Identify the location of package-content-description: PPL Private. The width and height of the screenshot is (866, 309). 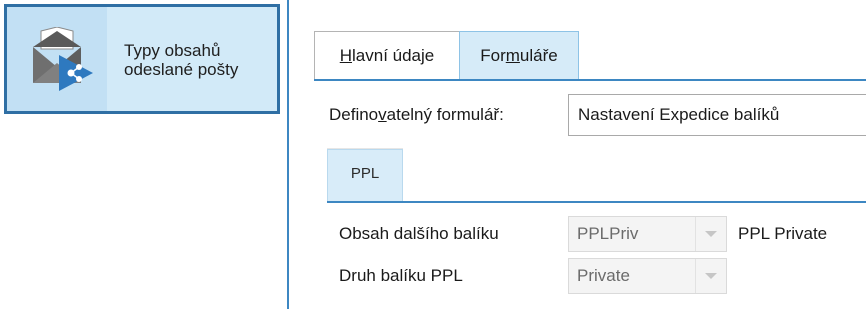
(783, 233).